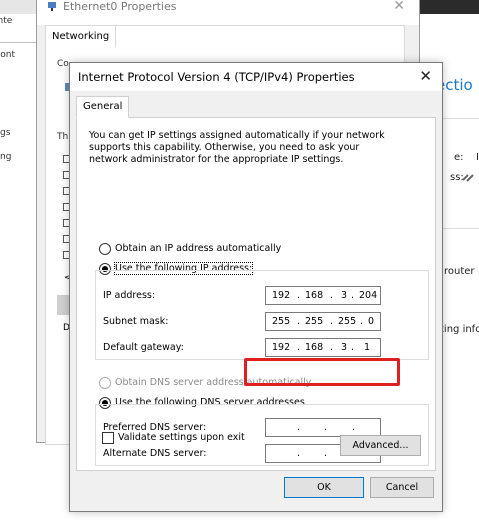 This screenshot has width=479, height=525. What do you see at coordinates (459, 157) in the screenshot?
I see `background-text: e:` at bounding box center [459, 157].